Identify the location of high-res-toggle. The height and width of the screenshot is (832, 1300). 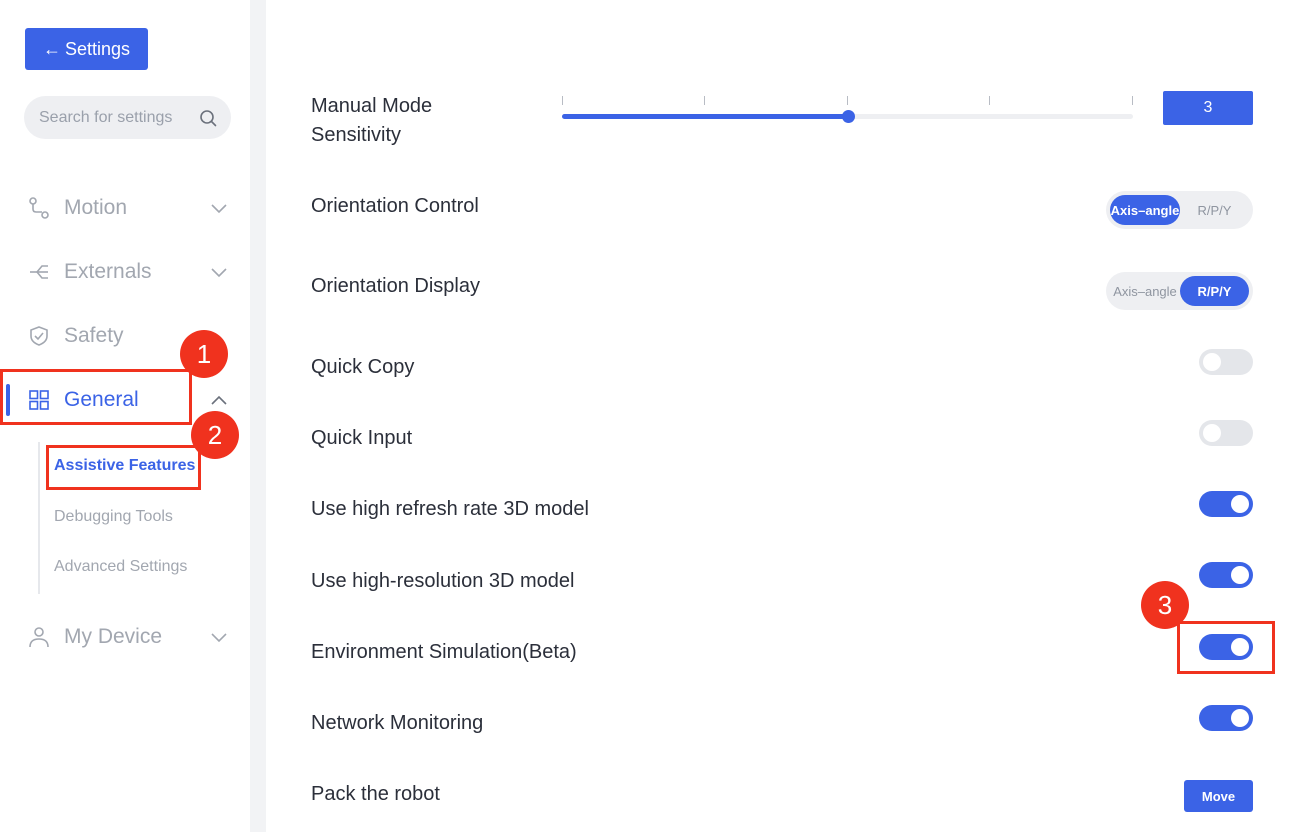
(1226, 575).